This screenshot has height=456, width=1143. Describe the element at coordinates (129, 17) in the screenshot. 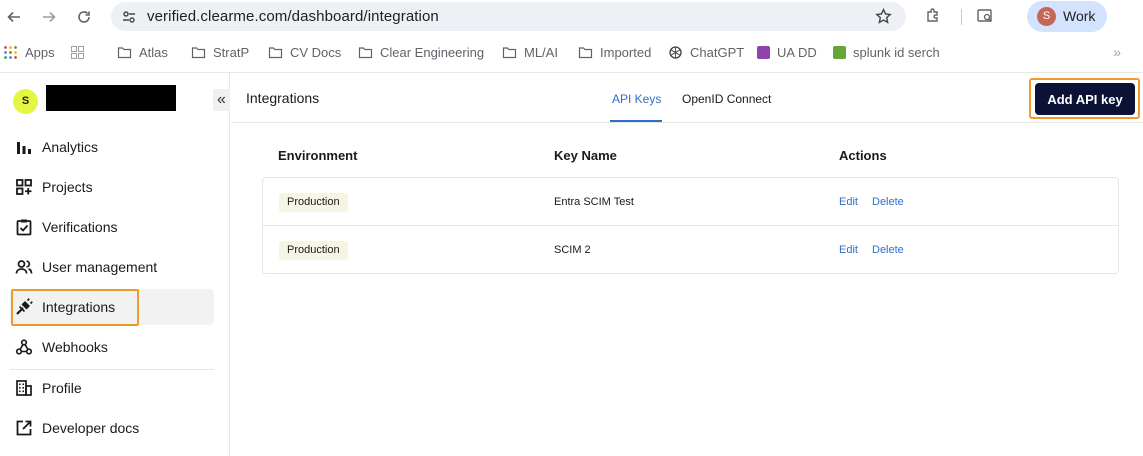

I see `site-settings-icon` at that location.